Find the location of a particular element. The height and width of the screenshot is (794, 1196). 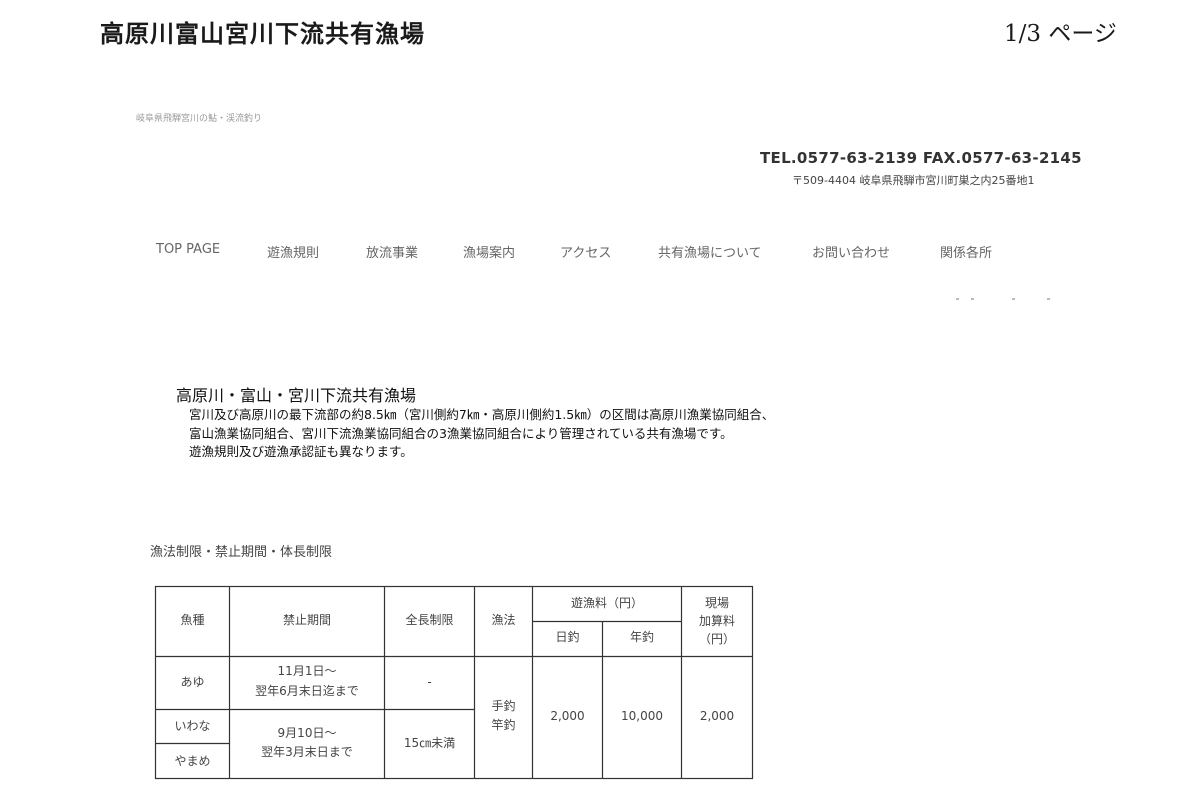

species-cell: やまめ is located at coordinates (192, 761).